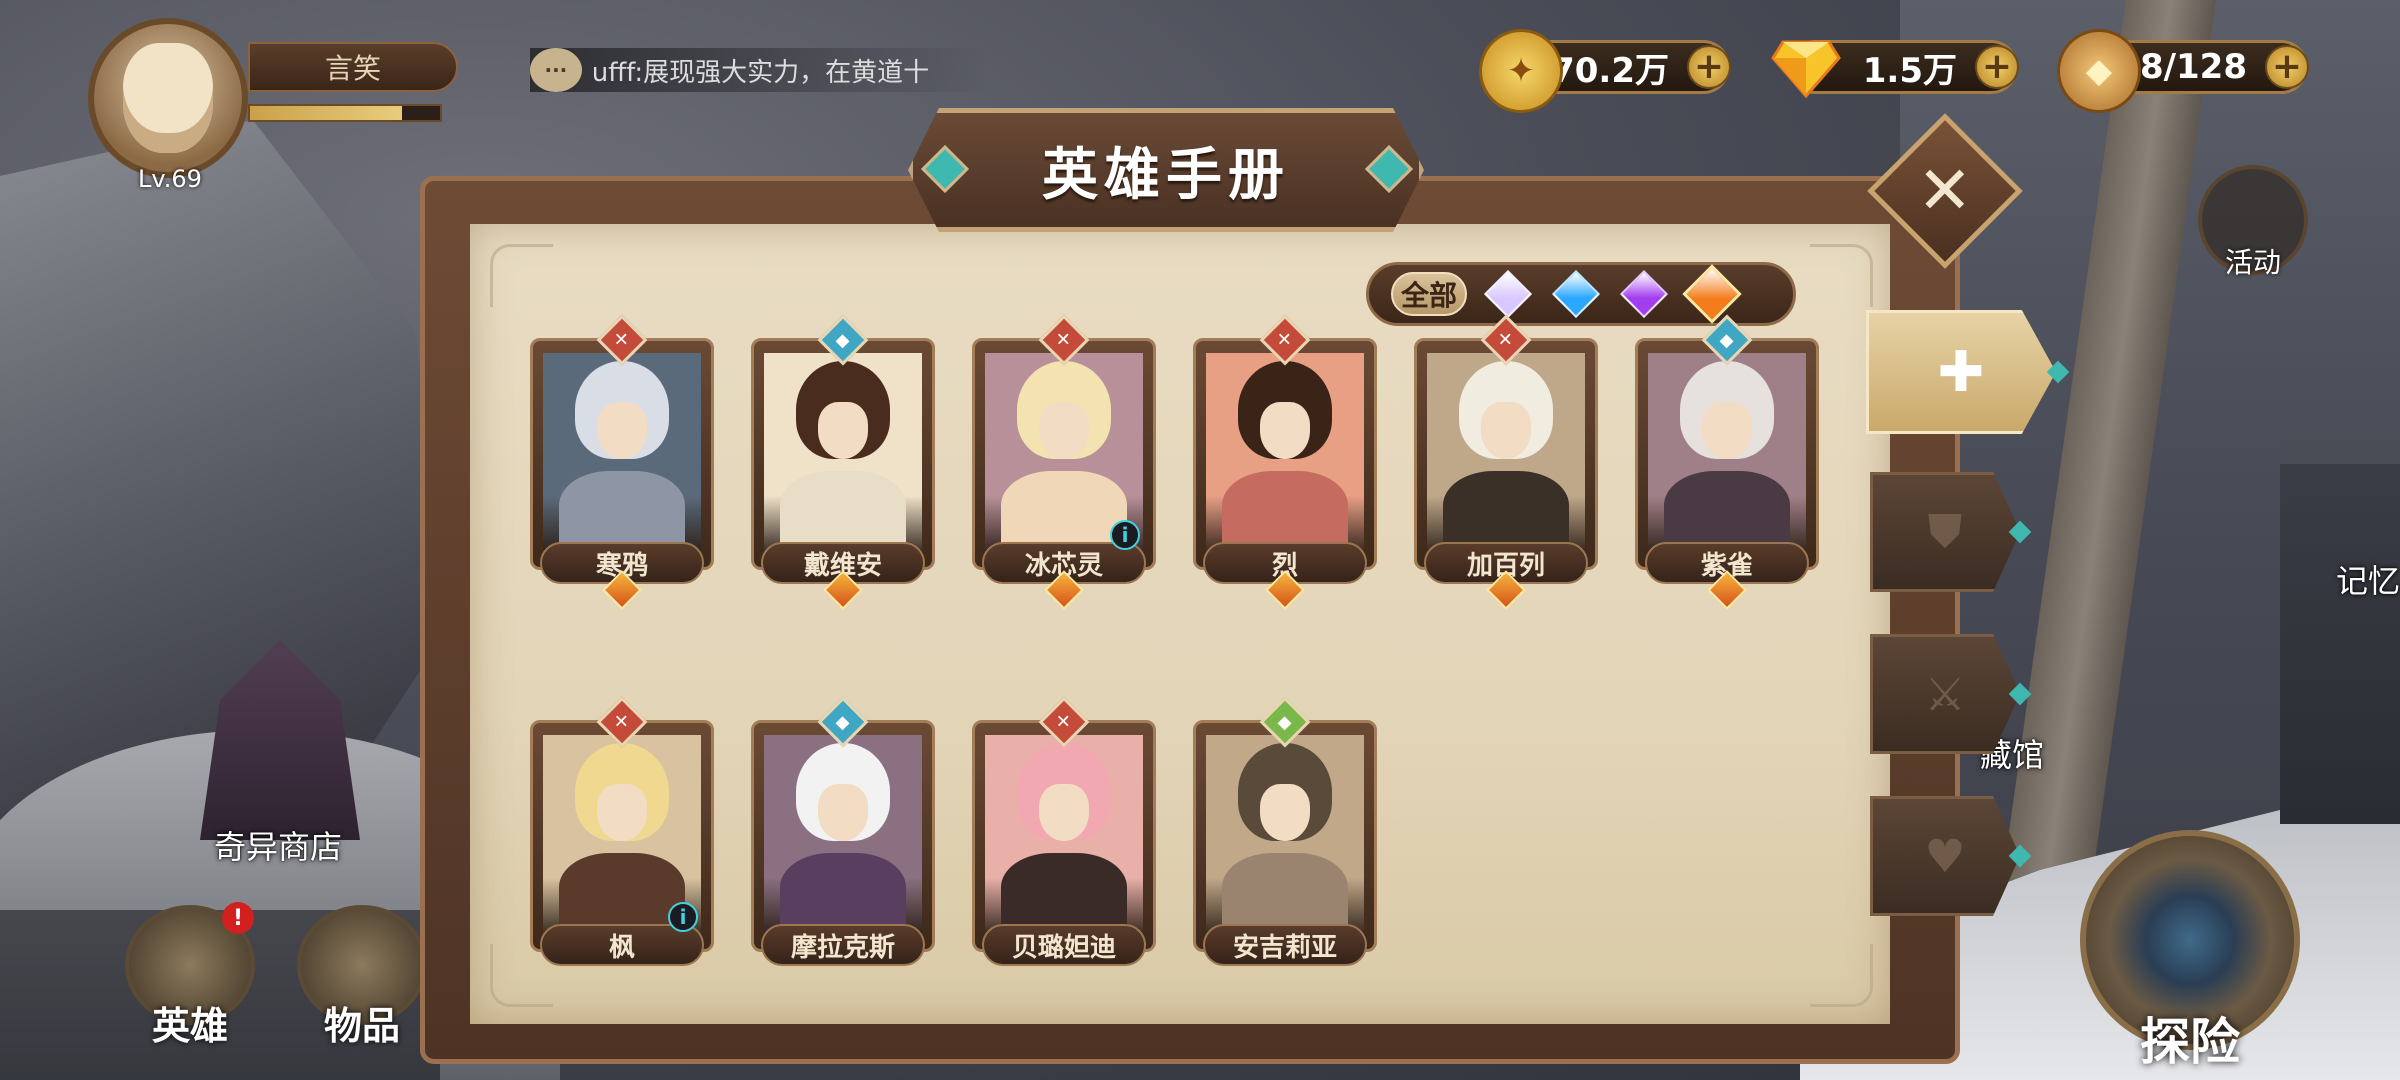 Image resolution: width=2400 pixels, height=1080 pixels. What do you see at coordinates (2190, 950) in the screenshot?
I see `explore-button: 探险` at bounding box center [2190, 950].